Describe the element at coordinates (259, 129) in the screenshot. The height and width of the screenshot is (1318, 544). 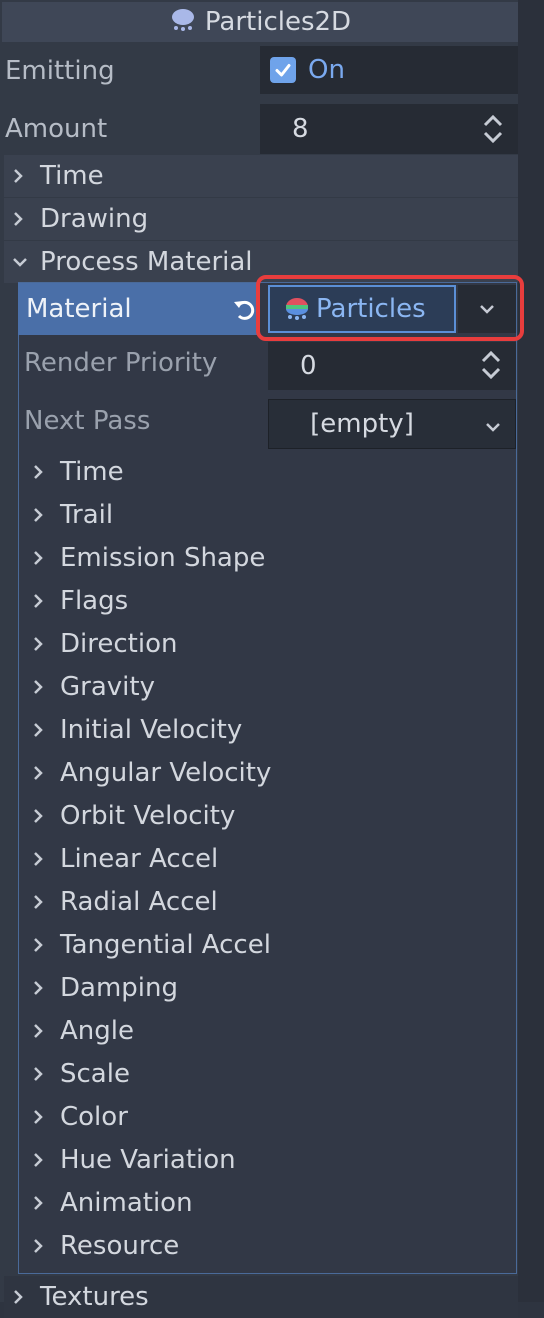
I see `property-amount: Amount 8` at that location.